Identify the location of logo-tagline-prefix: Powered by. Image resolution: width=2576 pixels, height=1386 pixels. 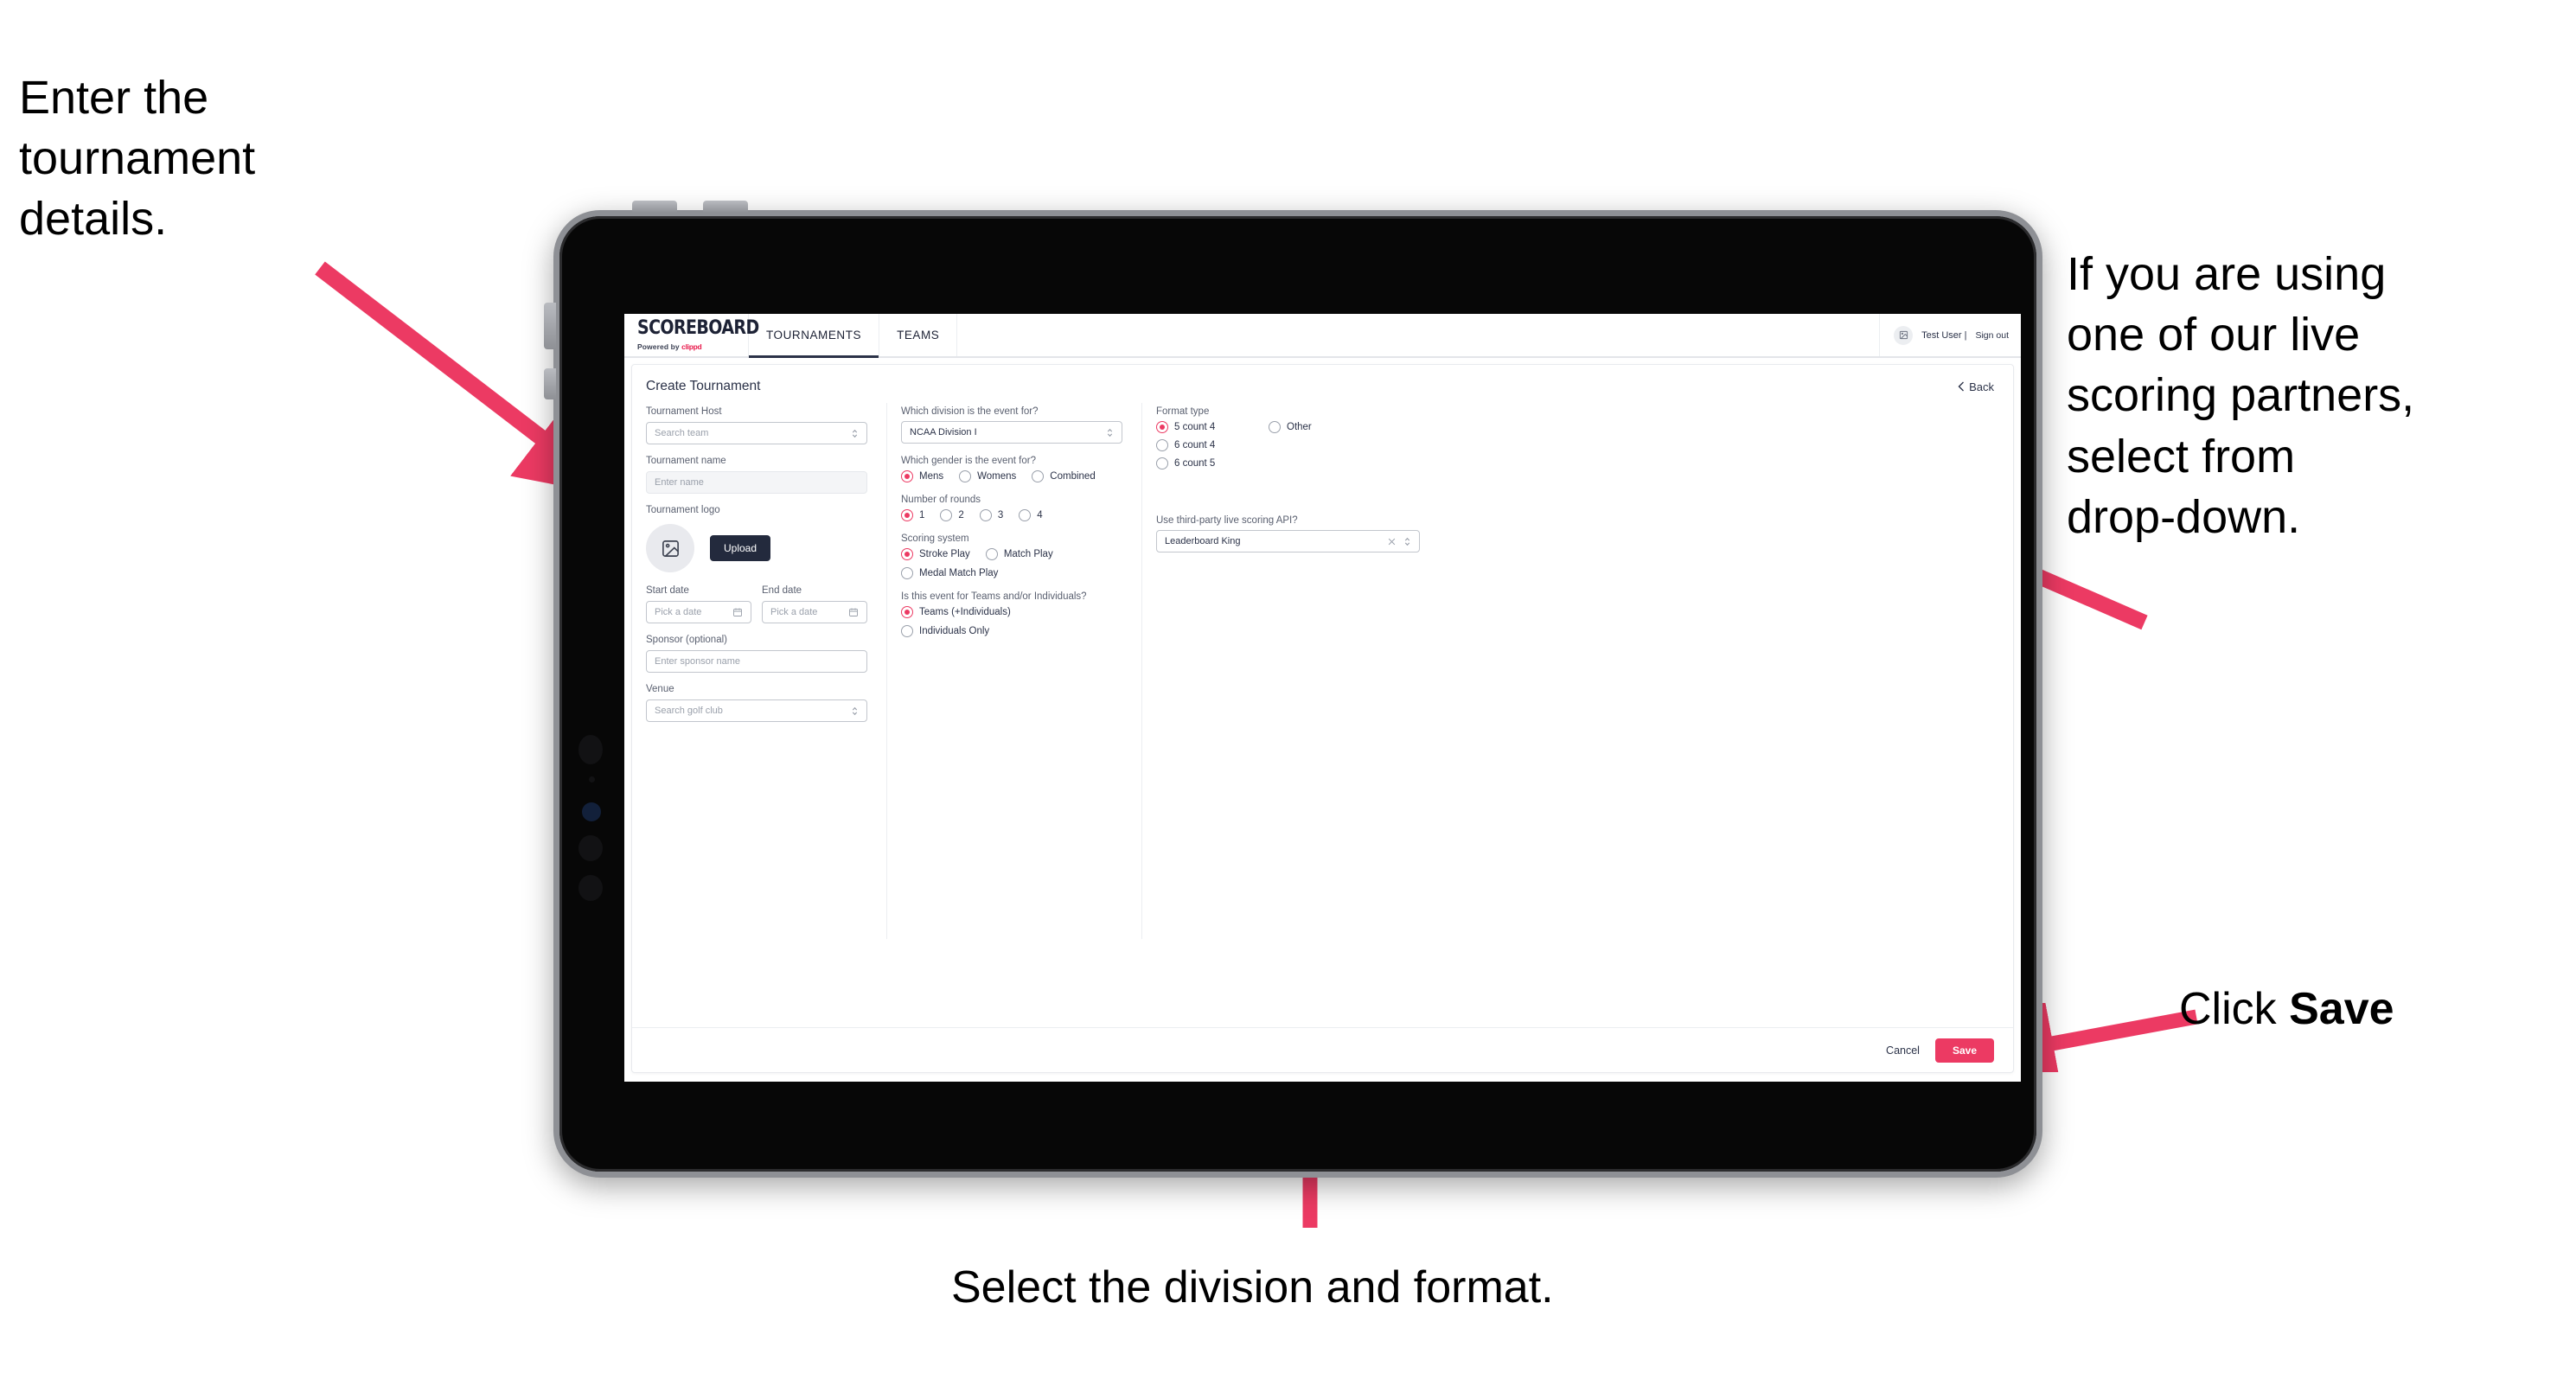
(659, 346).